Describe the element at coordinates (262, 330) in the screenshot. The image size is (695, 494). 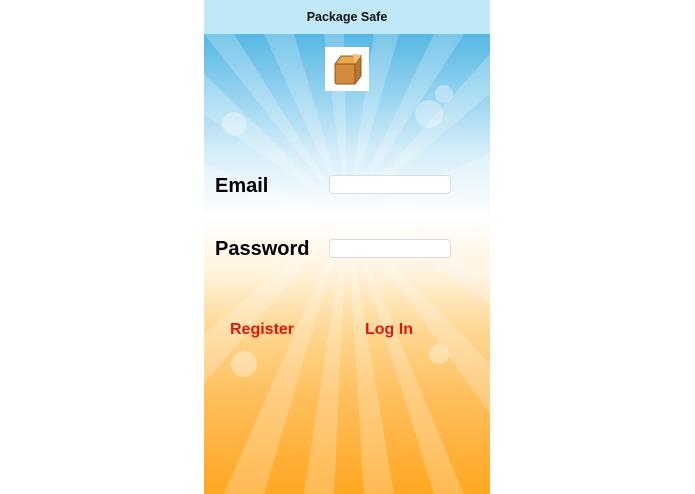
I see `register-button: Register` at that location.